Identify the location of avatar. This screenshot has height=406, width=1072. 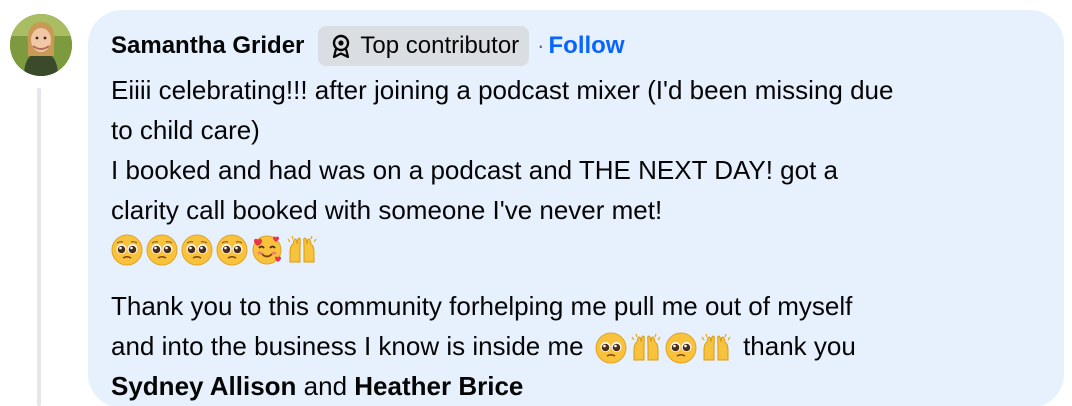
(41, 45).